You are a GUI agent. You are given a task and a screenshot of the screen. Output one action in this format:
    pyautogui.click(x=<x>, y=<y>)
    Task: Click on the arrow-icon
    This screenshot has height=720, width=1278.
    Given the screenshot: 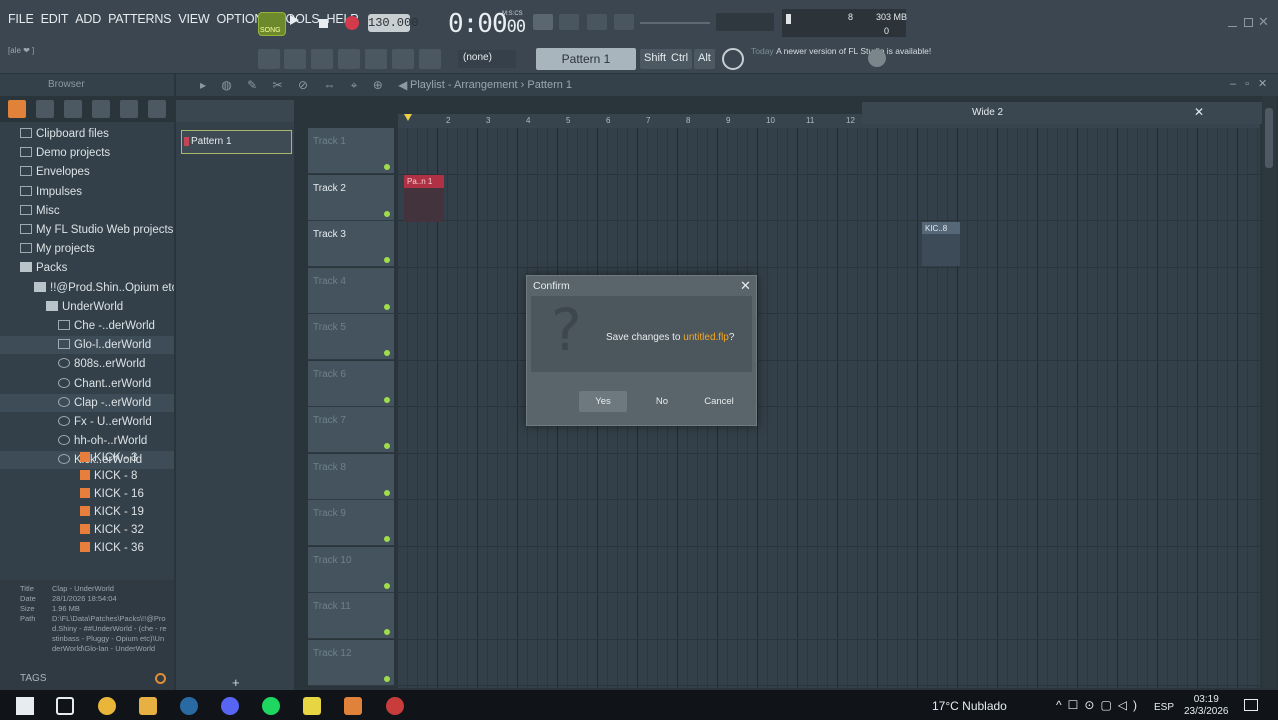 What is the action you would take?
    pyautogui.click(x=403, y=59)
    